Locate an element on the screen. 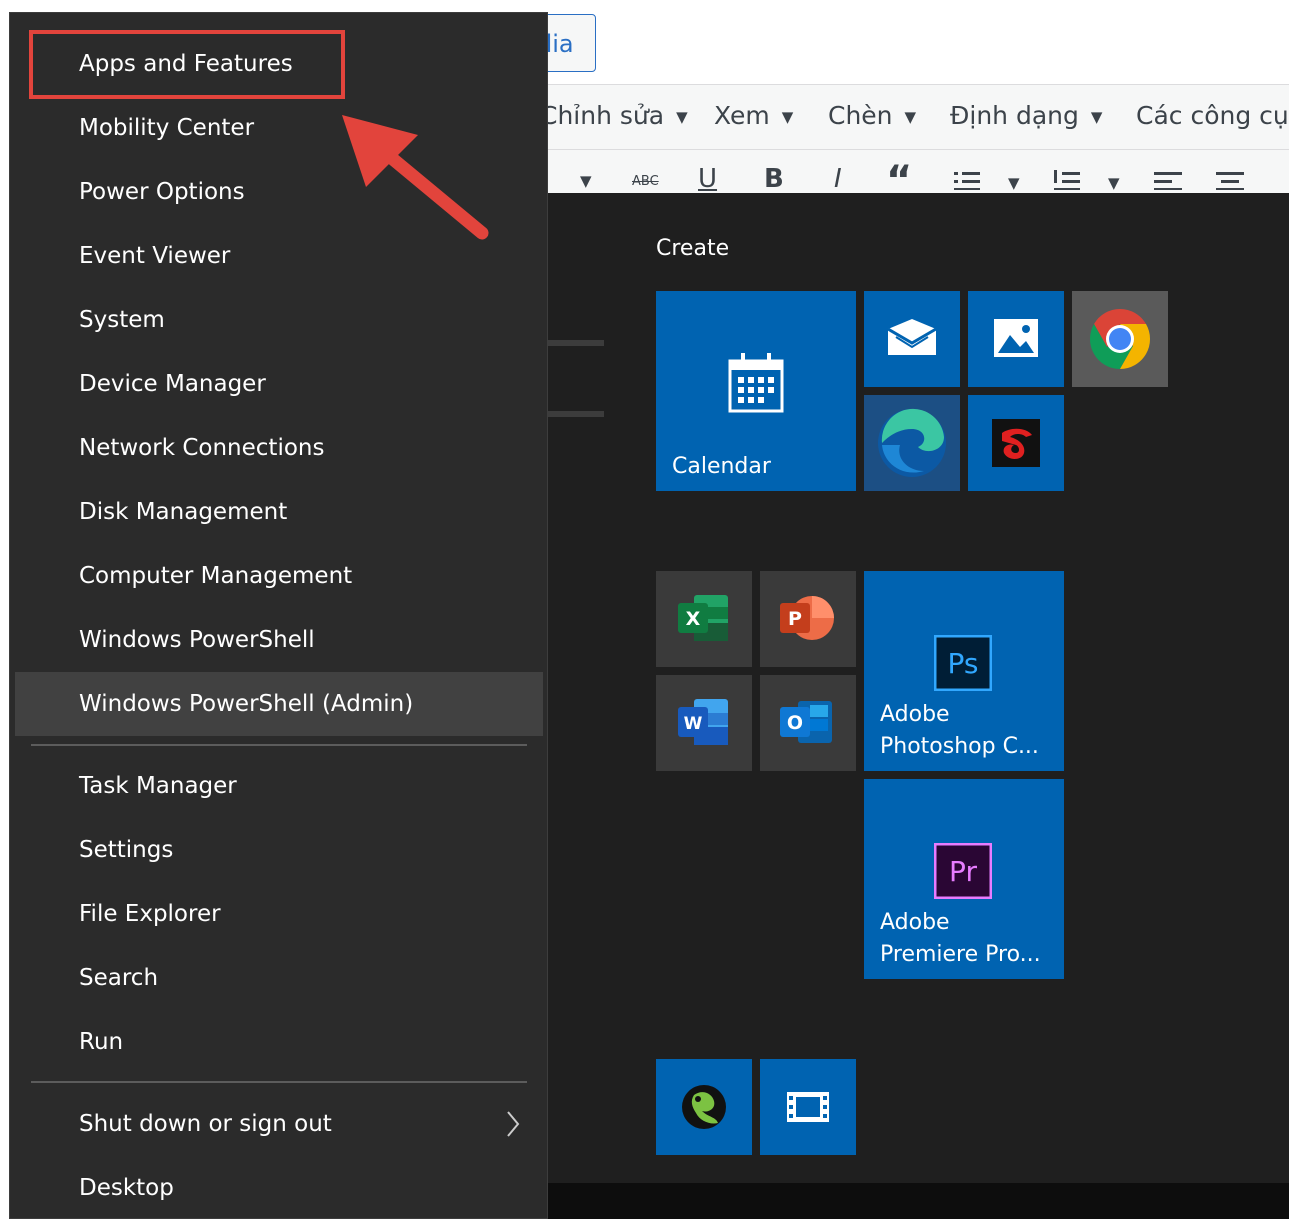 This screenshot has width=1289, height=1220. garena-icon is located at coordinates (1016, 443).